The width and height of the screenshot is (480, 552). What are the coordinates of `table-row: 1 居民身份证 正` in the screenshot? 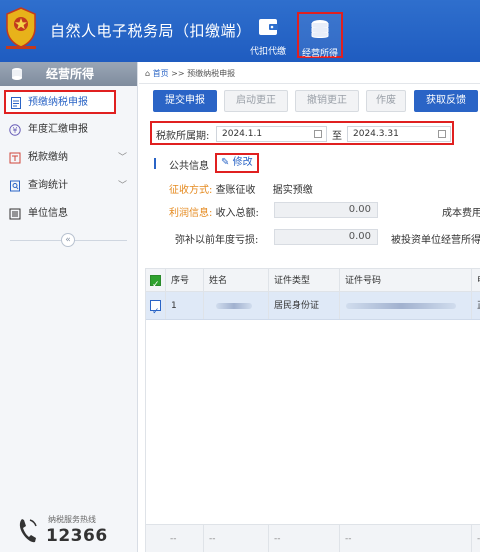 It's located at (313, 306).